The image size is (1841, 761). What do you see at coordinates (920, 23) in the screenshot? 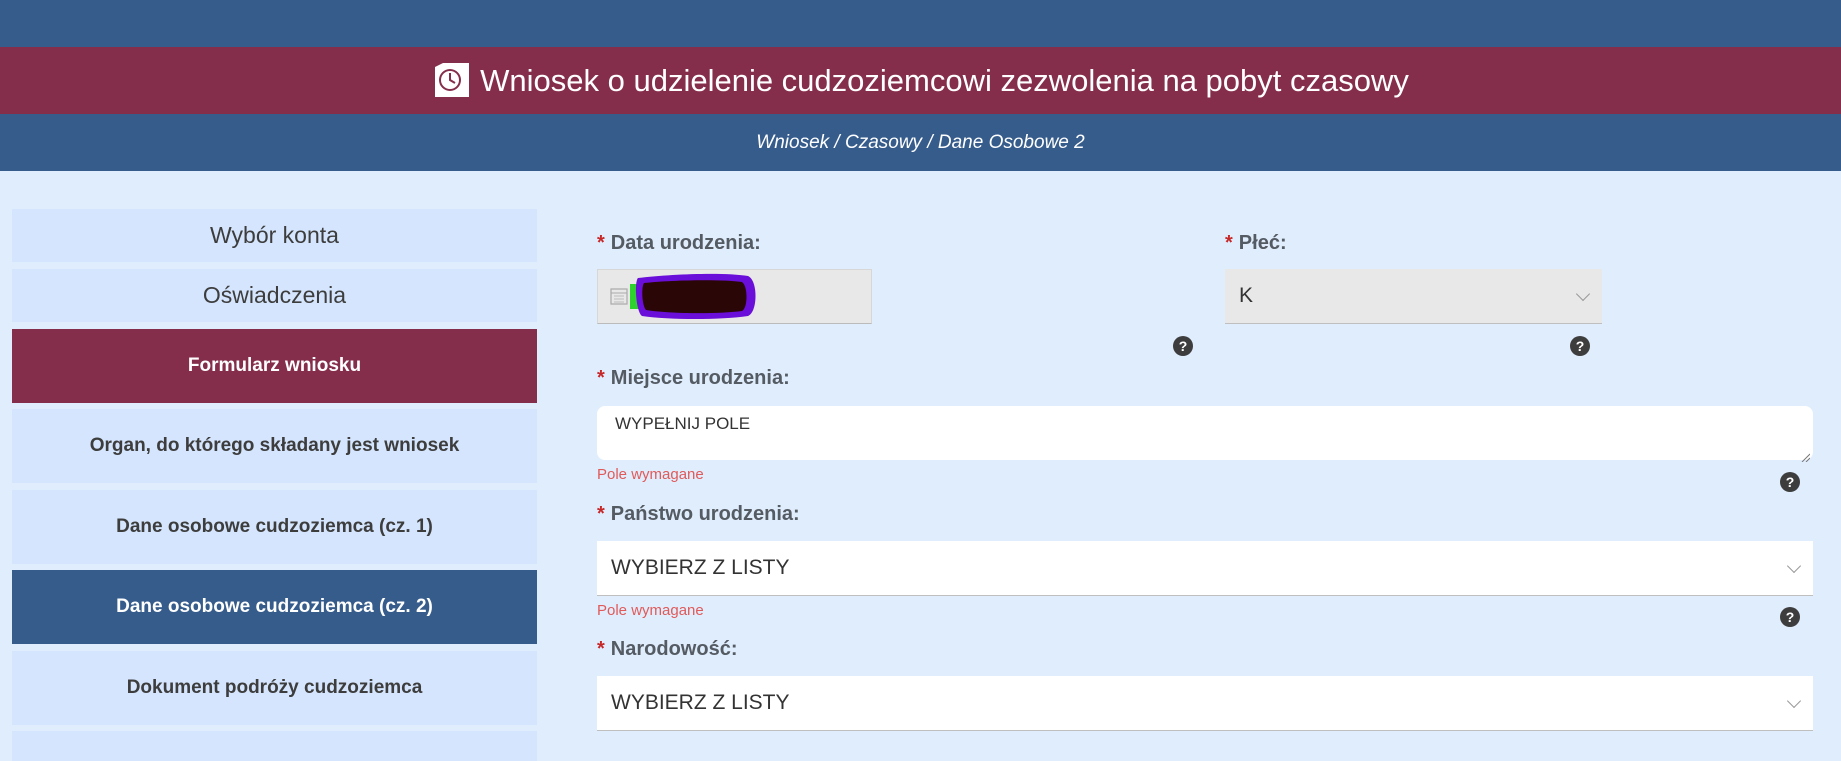
I see `top-bar` at bounding box center [920, 23].